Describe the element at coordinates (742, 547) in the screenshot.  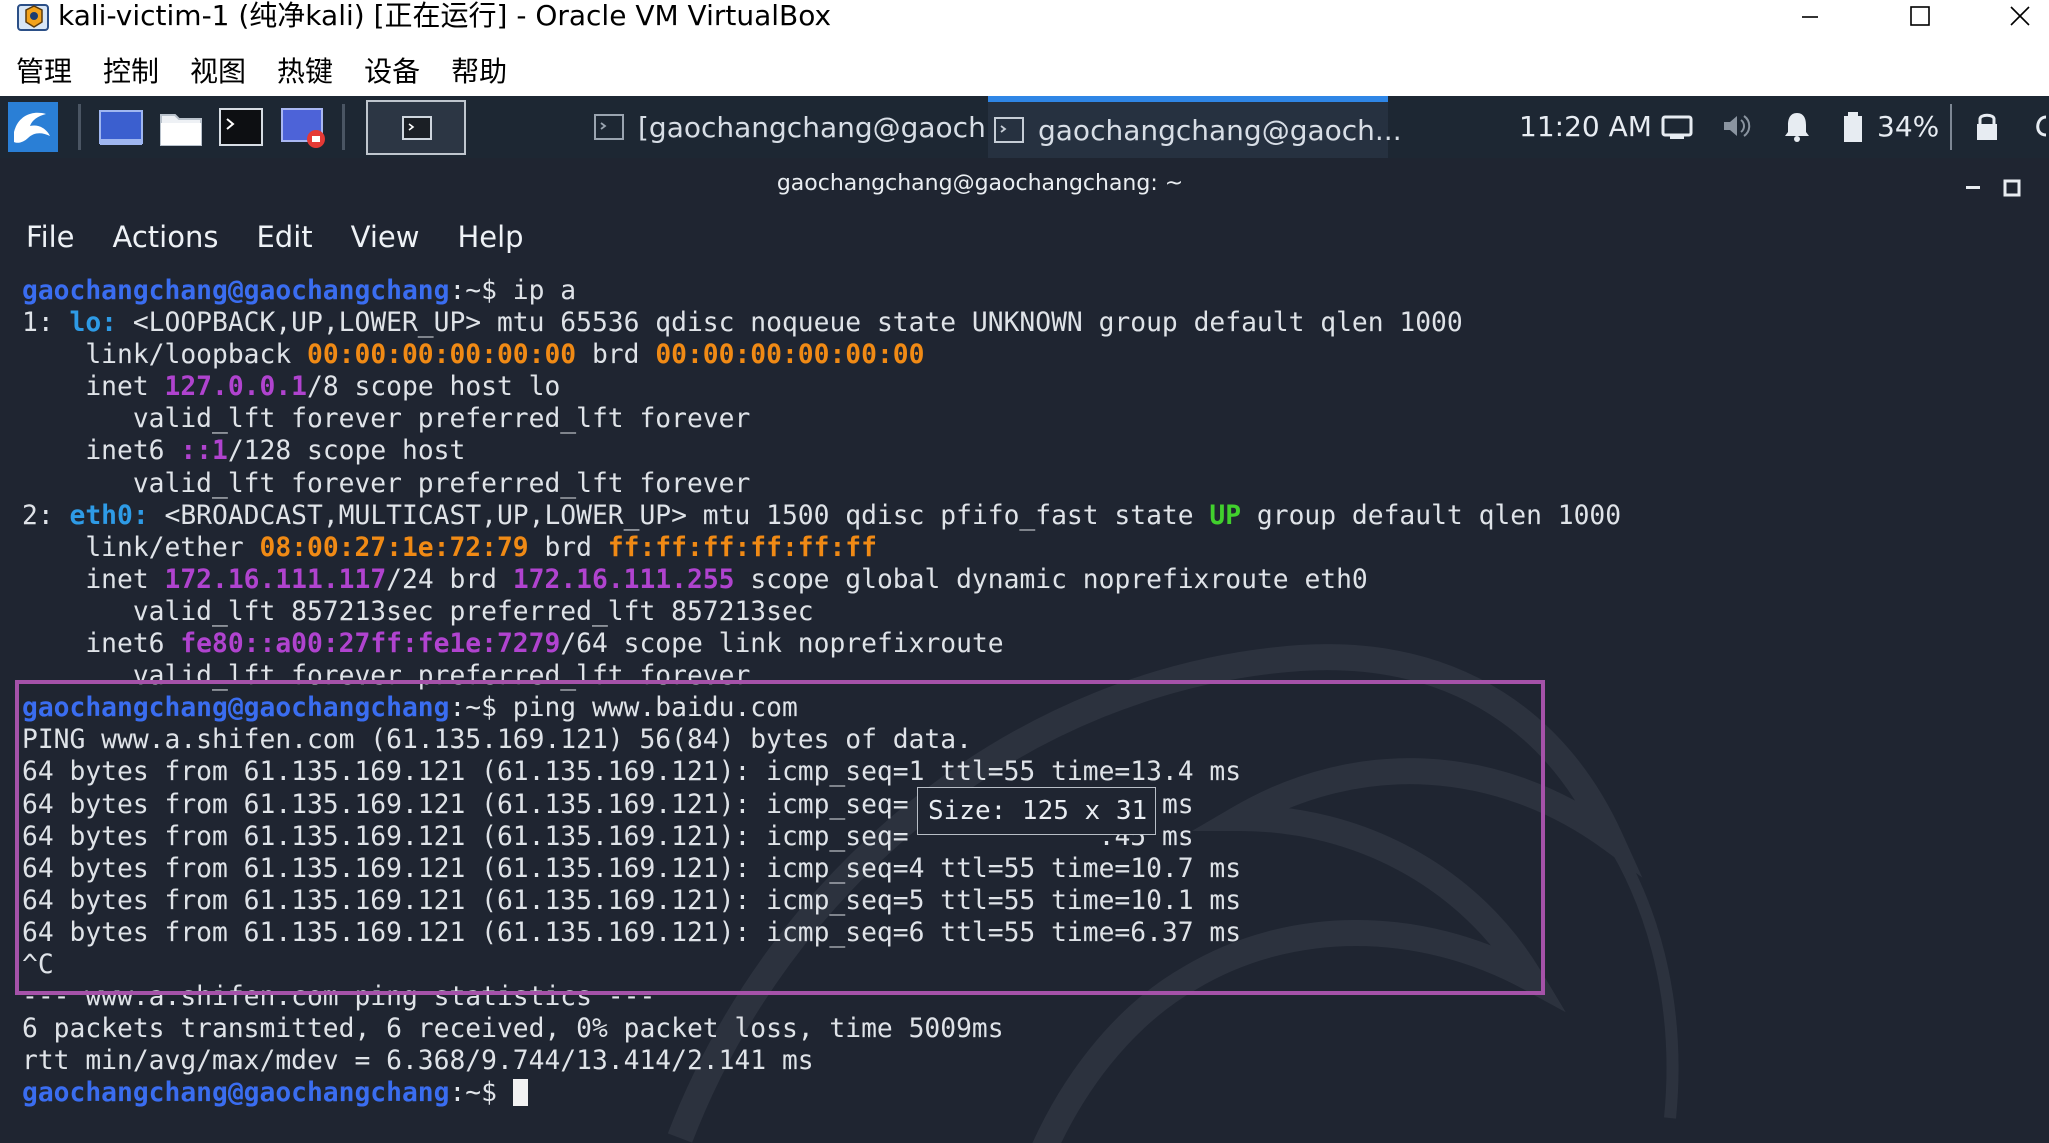
I see `terminal-text: ff:ff:ff:ff:ff:ff` at that location.